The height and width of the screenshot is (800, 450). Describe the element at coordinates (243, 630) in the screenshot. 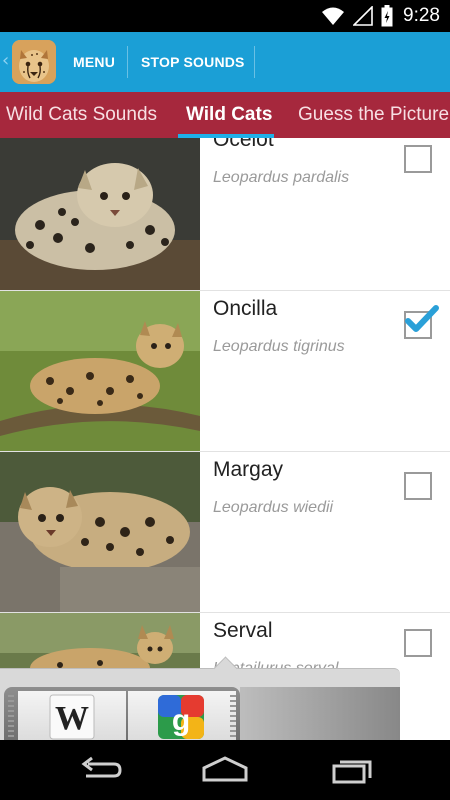

I see `cat-name: Serval` at that location.